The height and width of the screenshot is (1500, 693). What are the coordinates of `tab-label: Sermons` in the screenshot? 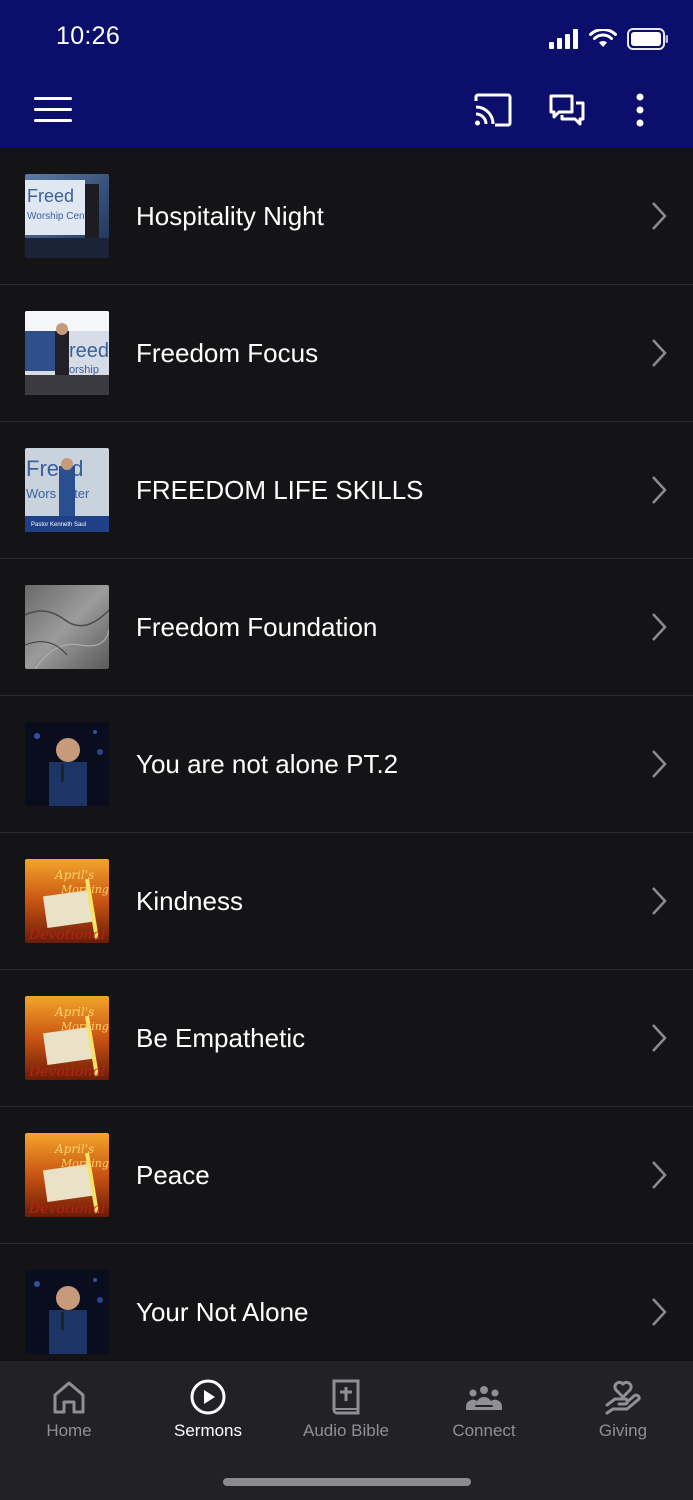 It's located at (208, 1430).